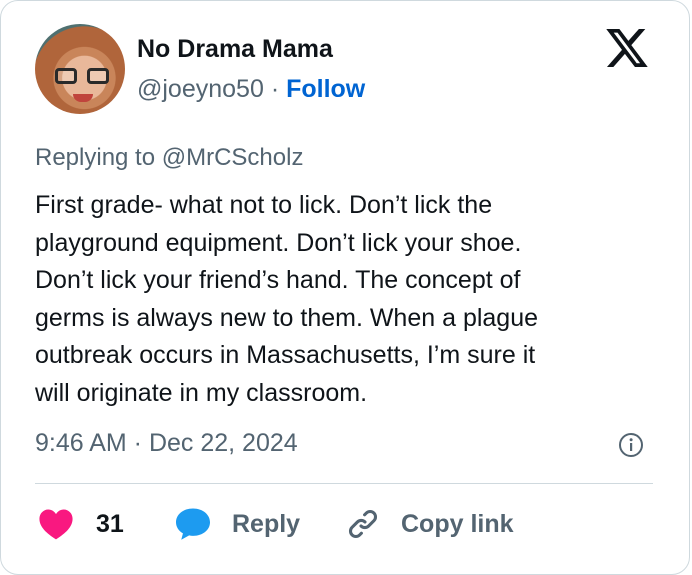  I want to click on avatar-lens-right, so click(98, 76).